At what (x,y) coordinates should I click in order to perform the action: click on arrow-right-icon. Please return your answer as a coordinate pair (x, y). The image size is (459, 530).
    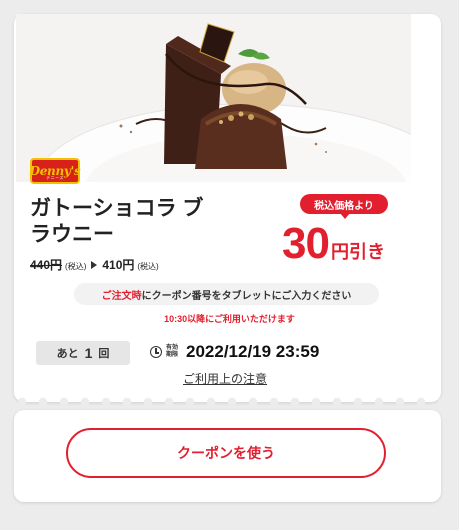
    Looking at the image, I should click on (94, 264).